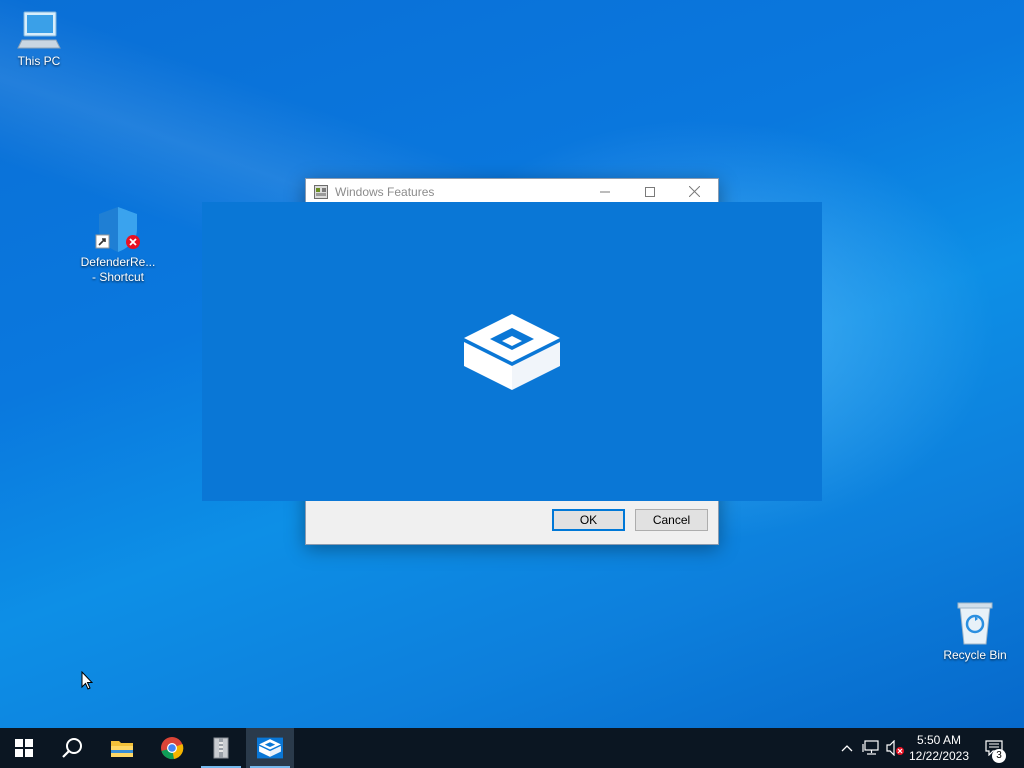 Image resolution: width=1024 pixels, height=768 pixels. I want to click on network-button, so click(871, 748).